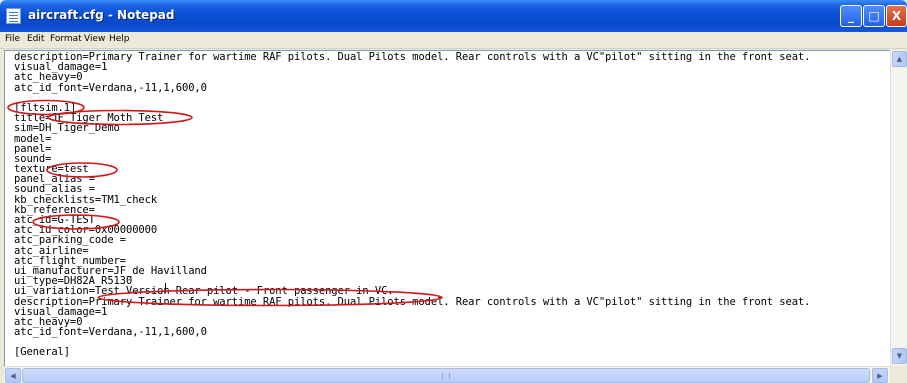 The image size is (907, 383). What do you see at coordinates (119, 39) in the screenshot?
I see `menu-help: Help` at bounding box center [119, 39].